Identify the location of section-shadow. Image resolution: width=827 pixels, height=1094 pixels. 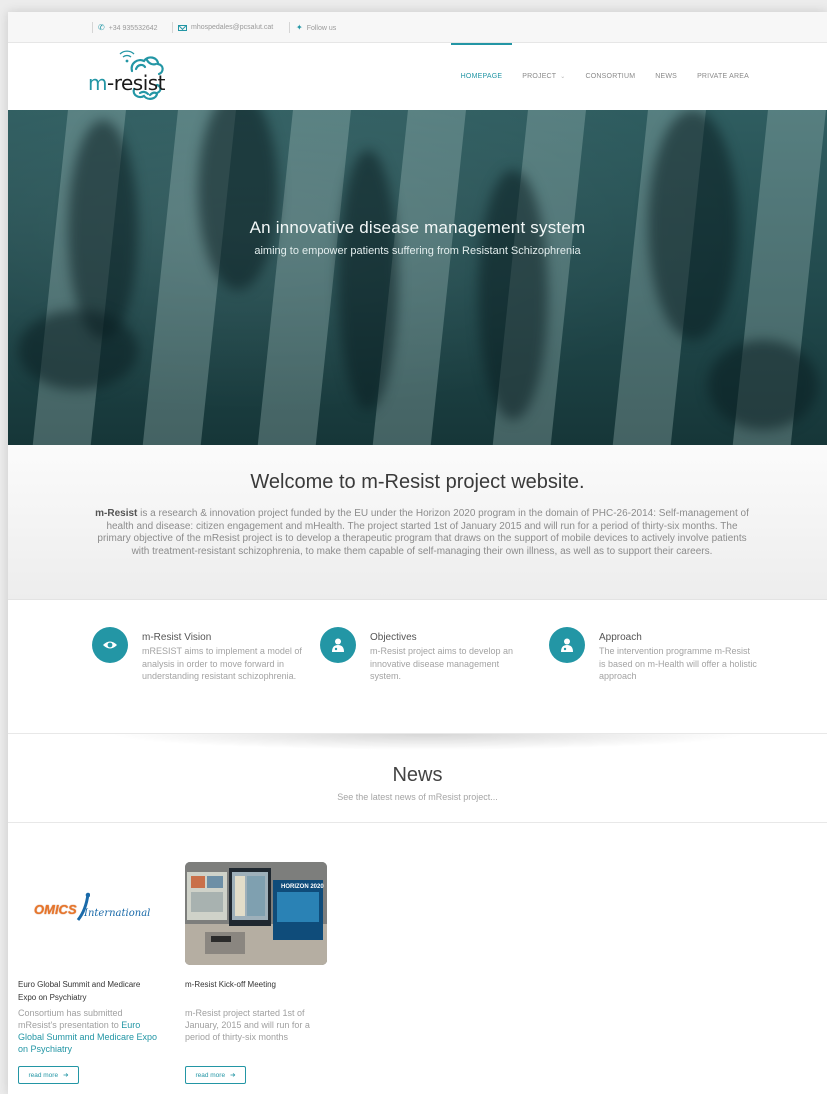
(428, 742).